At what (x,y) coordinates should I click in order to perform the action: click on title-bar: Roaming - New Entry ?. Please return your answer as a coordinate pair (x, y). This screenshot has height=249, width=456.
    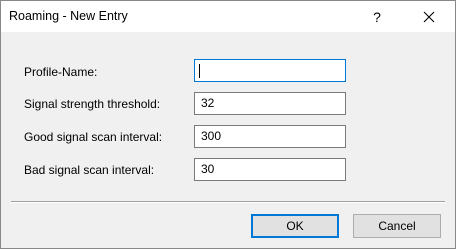
    Looking at the image, I should click on (228, 16).